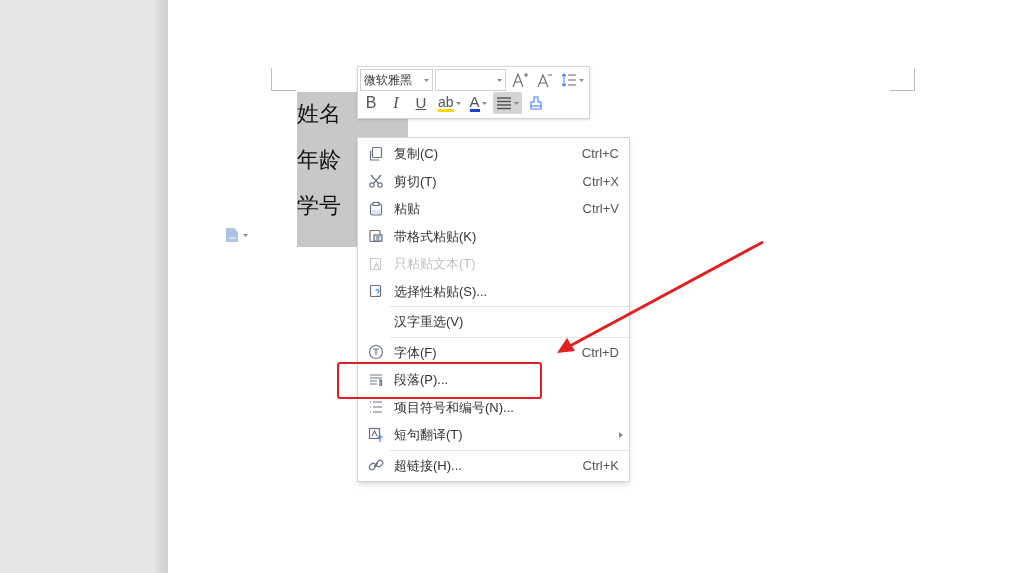 The image size is (1024, 573). What do you see at coordinates (388, 80) in the screenshot?
I see `font-name-value: 微软雅黑` at bounding box center [388, 80].